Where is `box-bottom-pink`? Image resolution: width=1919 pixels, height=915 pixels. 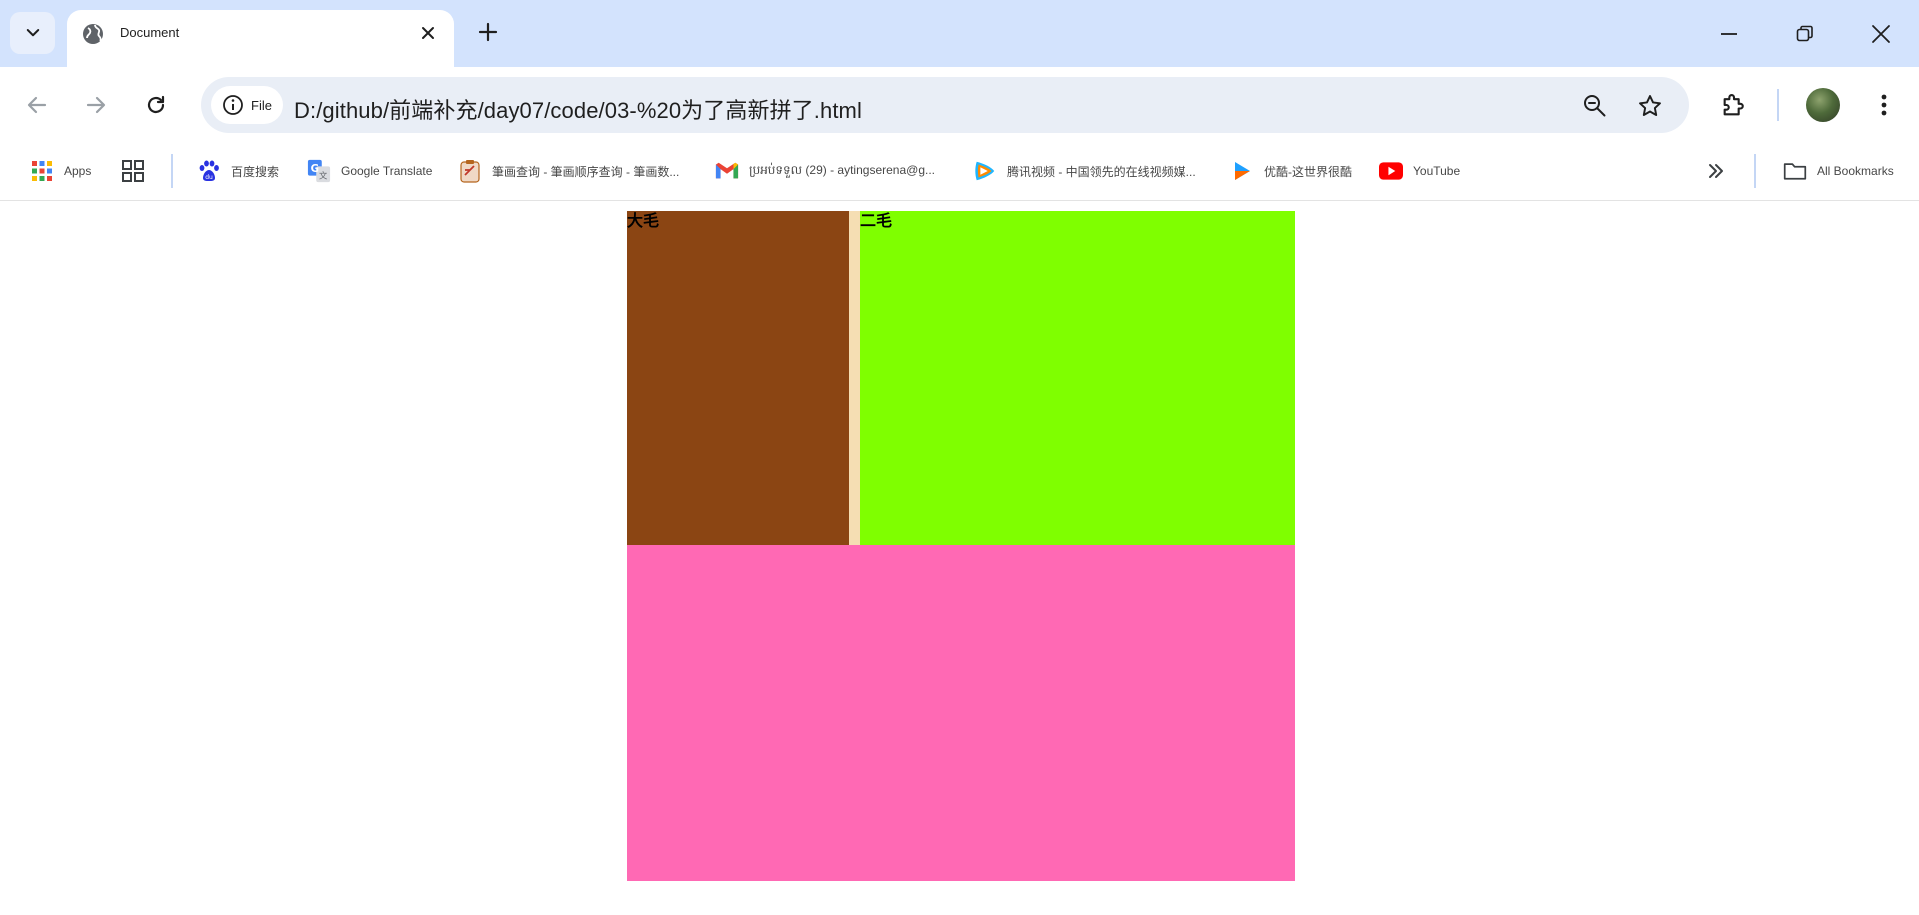
box-bottom-pink is located at coordinates (961, 713).